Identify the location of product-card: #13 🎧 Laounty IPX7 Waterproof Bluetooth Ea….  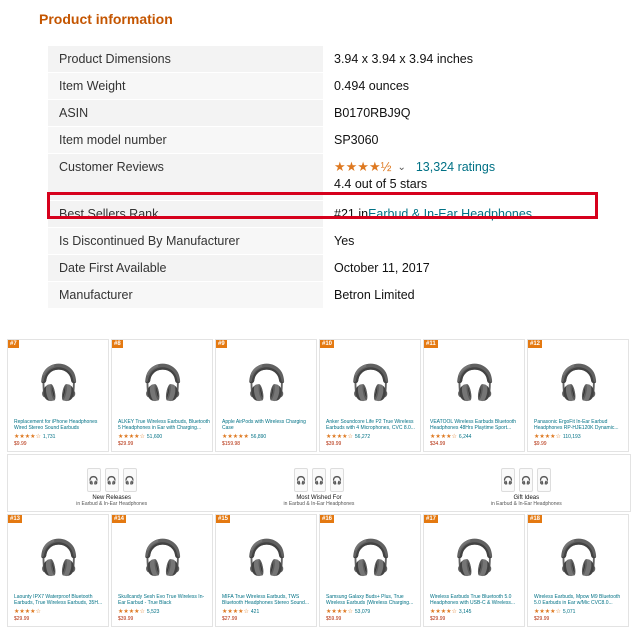
(58, 570).